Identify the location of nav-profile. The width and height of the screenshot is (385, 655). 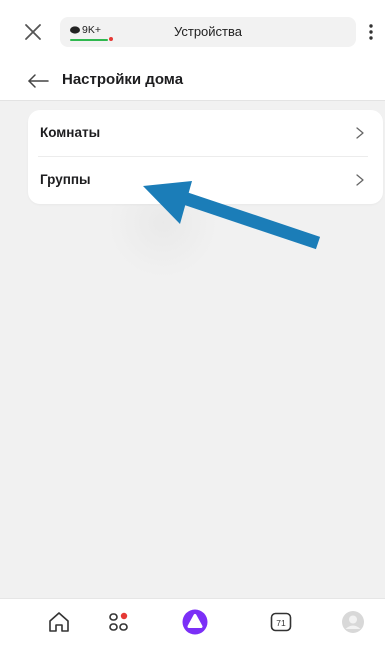
(353, 622).